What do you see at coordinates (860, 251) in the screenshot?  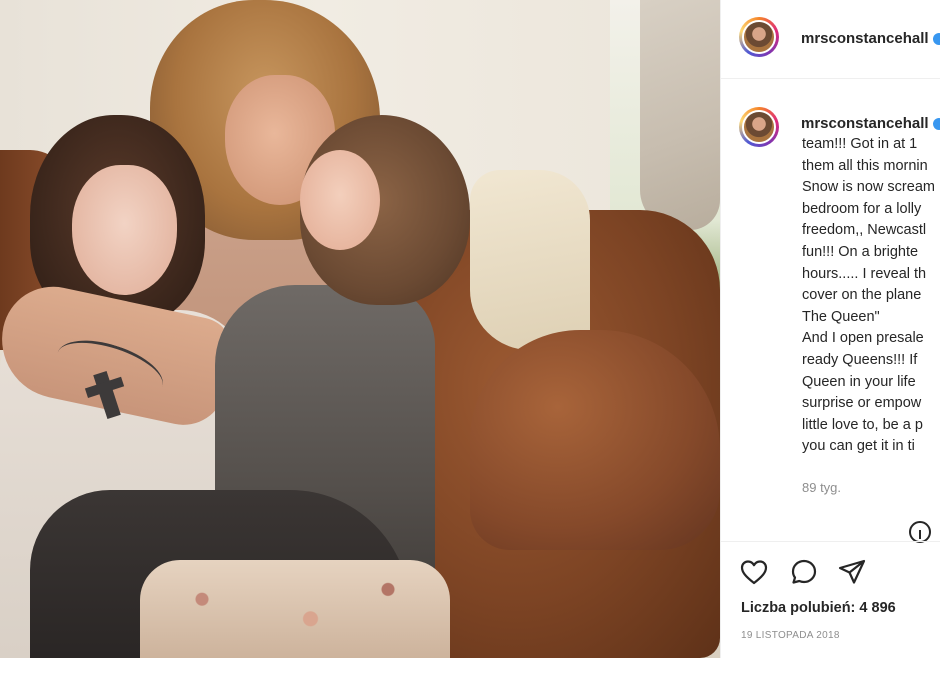 I see `caption-line: fun!!! On a brighte` at bounding box center [860, 251].